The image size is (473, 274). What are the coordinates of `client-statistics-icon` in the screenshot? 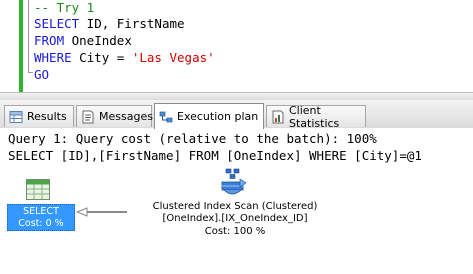 It's located at (278, 117).